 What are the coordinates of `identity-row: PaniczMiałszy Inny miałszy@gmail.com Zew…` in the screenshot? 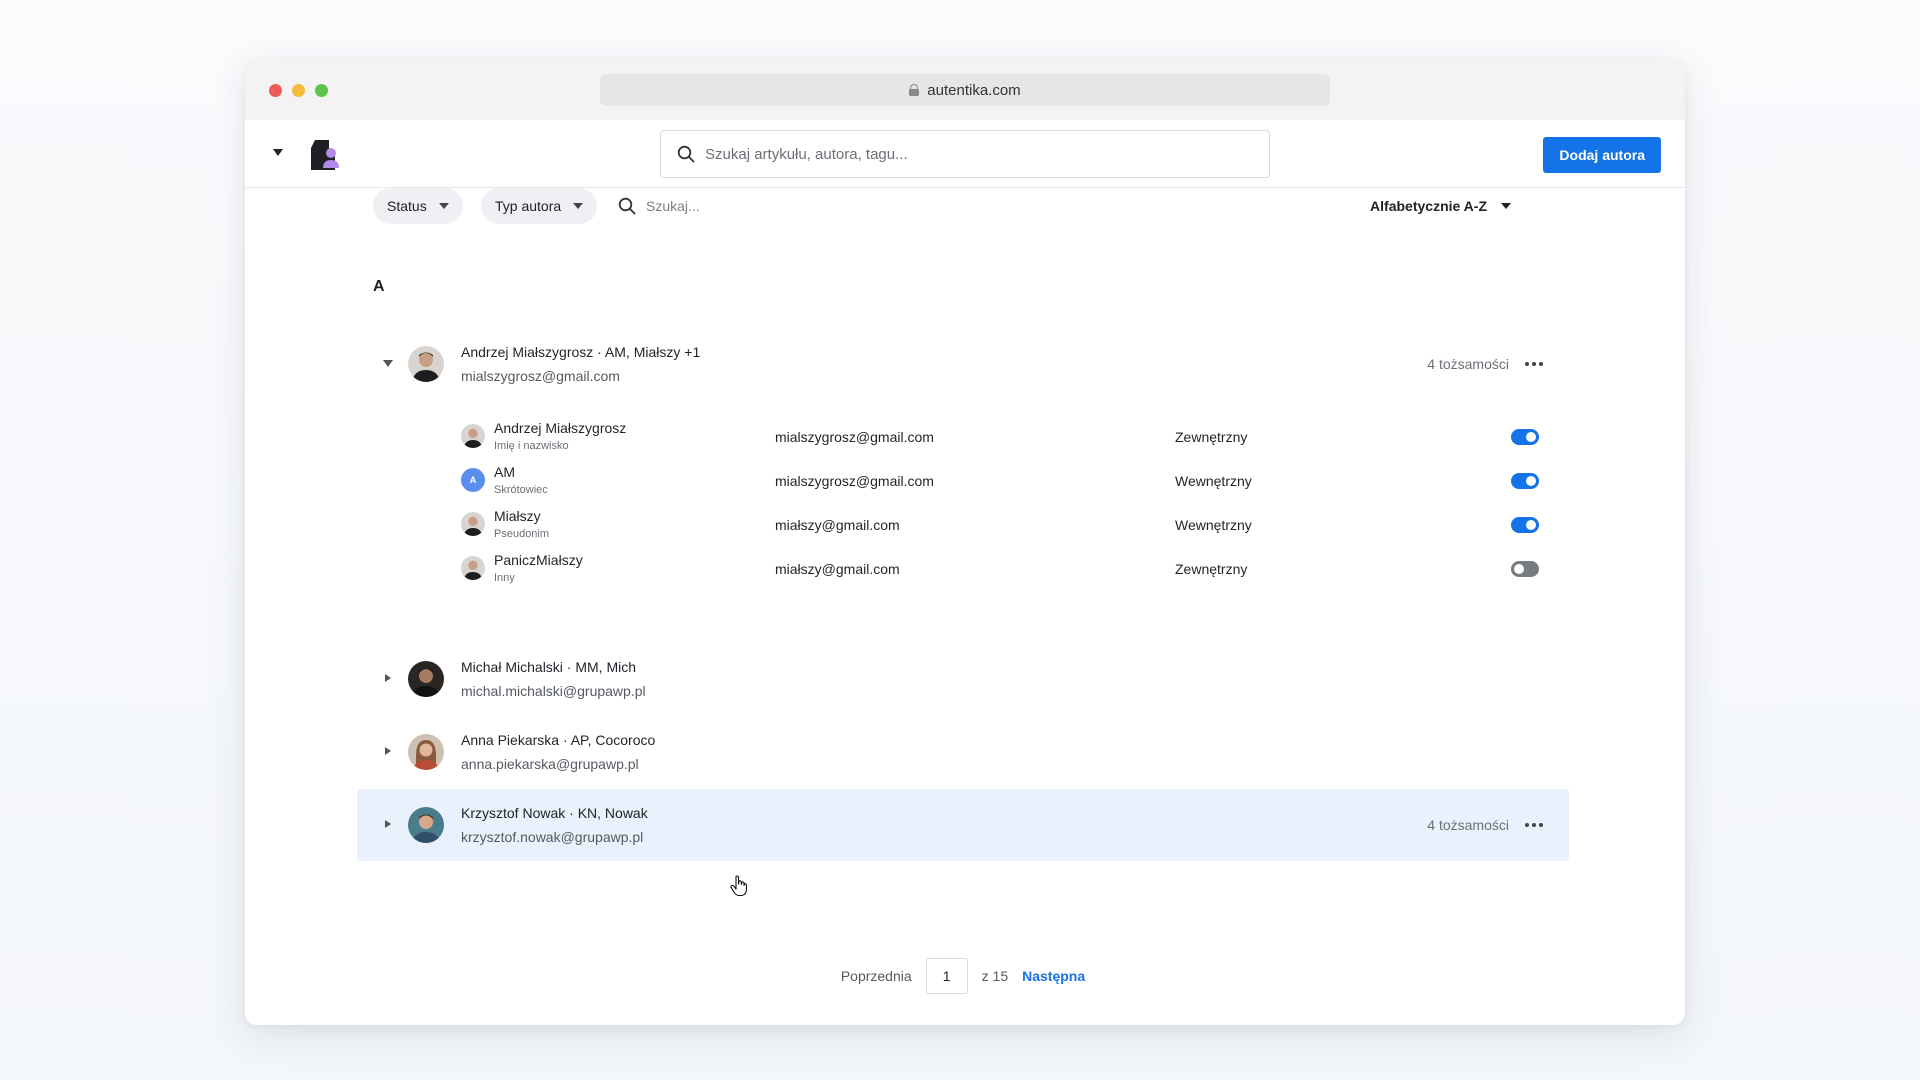 It's located at (1001, 568).